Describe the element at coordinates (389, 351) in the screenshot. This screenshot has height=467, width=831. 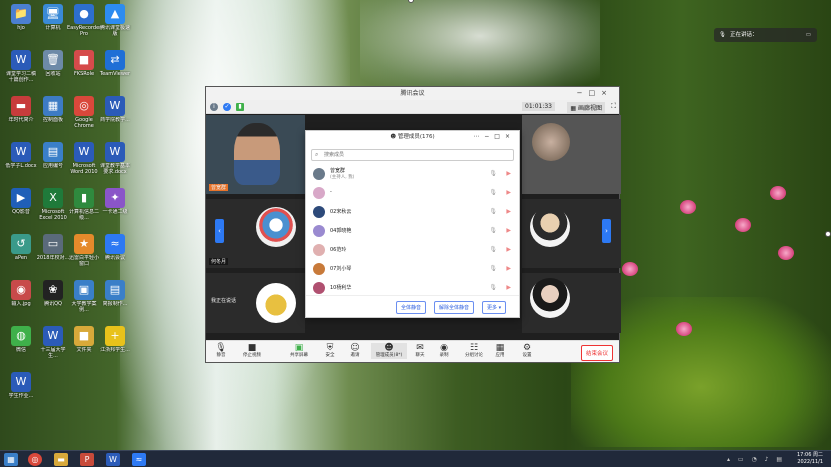
I see `manage-members-button: ☻ 管理成员(8*)` at that location.